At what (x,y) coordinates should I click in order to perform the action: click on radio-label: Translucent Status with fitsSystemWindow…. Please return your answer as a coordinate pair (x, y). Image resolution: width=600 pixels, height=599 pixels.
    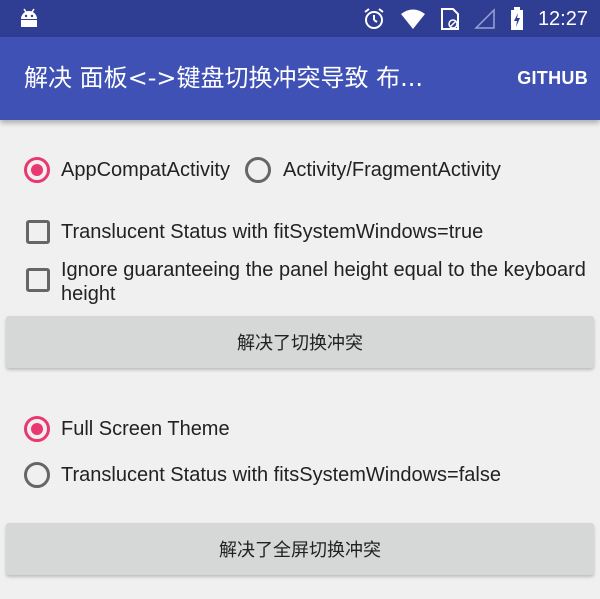
    Looking at the image, I should click on (281, 474).